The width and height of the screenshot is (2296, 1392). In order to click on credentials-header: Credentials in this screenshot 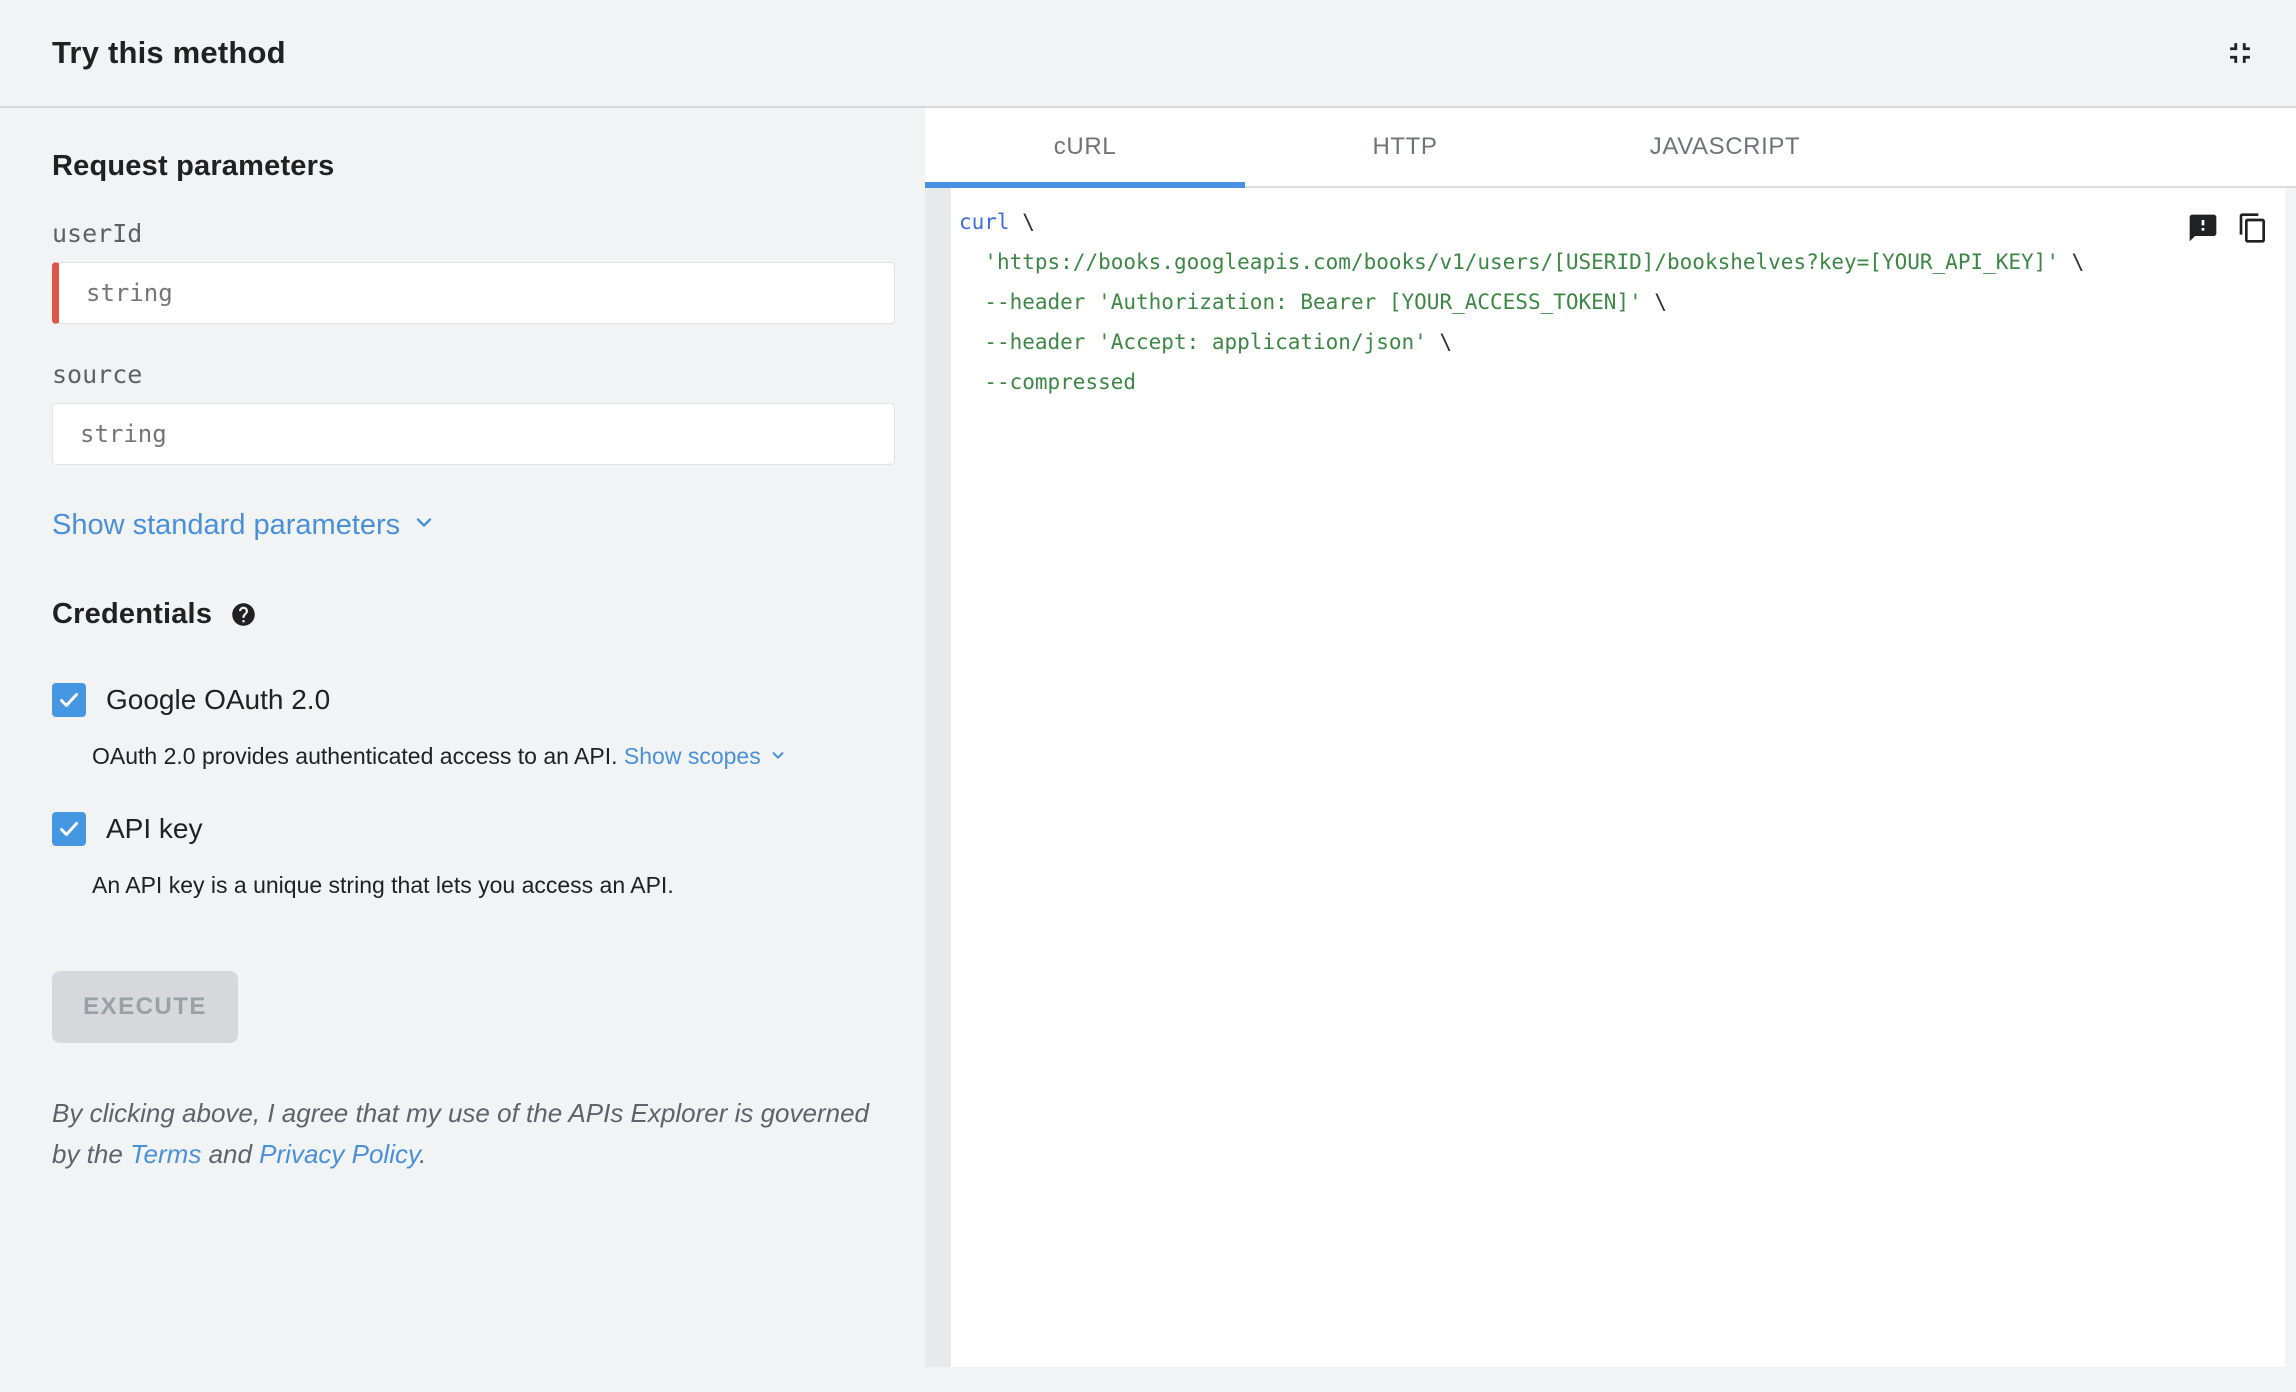, I will do `click(473, 614)`.